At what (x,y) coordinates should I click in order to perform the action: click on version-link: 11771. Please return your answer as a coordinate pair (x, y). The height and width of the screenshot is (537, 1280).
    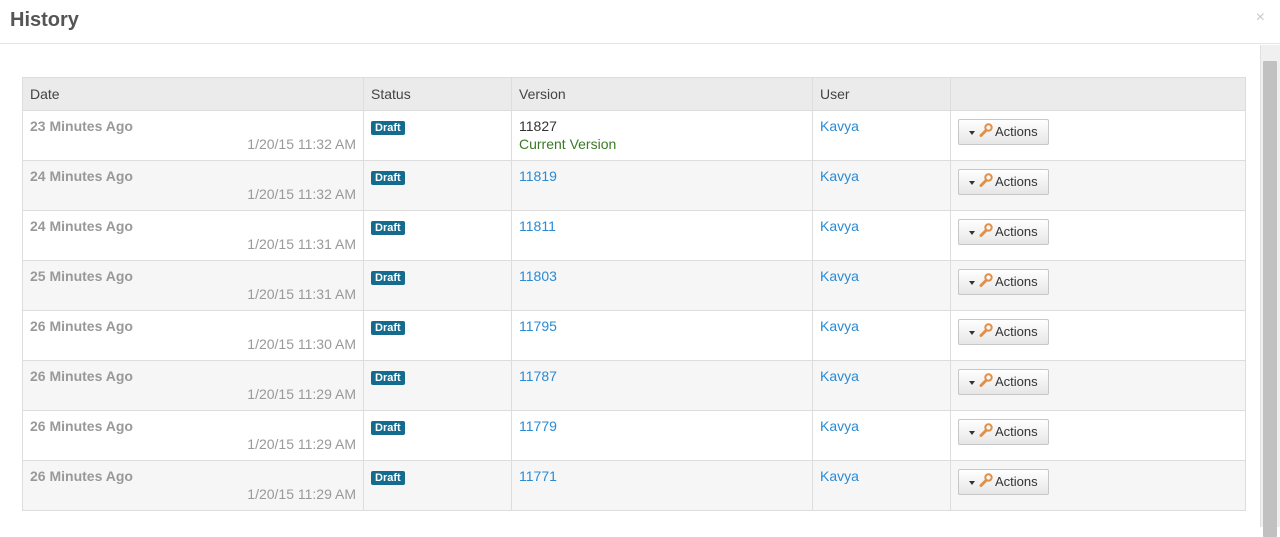
    Looking at the image, I should click on (538, 476).